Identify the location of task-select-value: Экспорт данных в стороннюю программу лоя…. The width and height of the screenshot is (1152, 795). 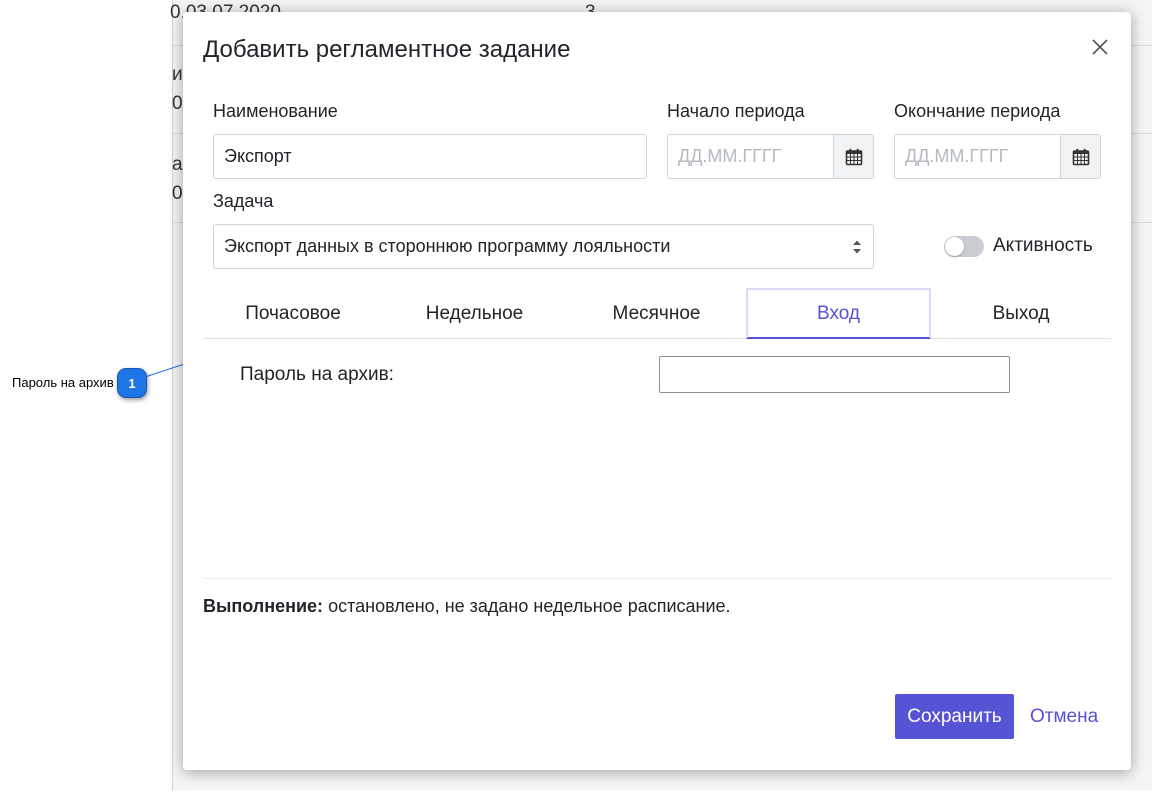
(447, 246).